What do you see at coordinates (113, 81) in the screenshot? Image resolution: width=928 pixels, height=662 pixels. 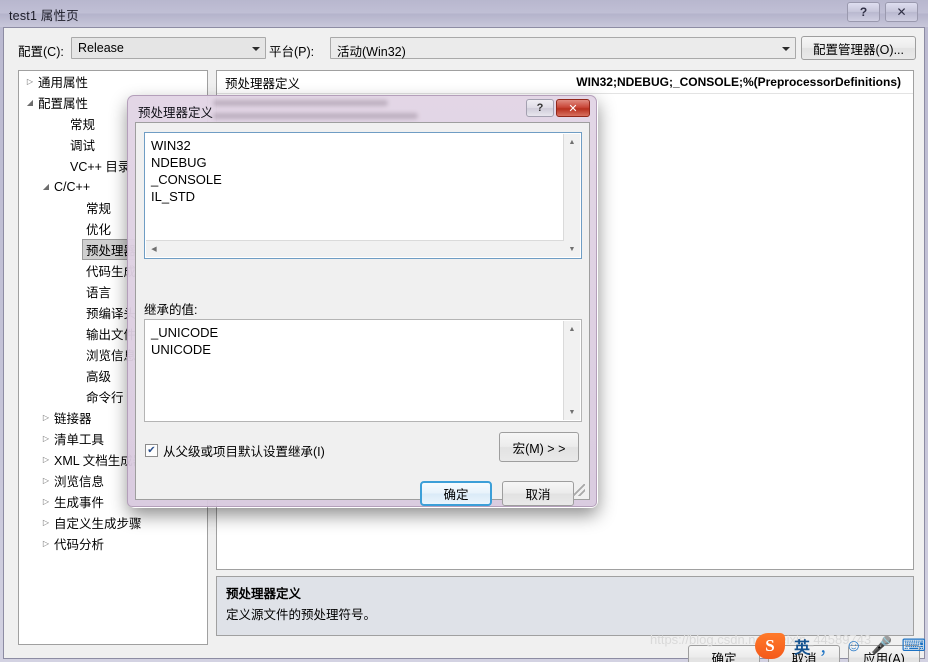 I see `tree-item: ▷ 通用属性` at bounding box center [113, 81].